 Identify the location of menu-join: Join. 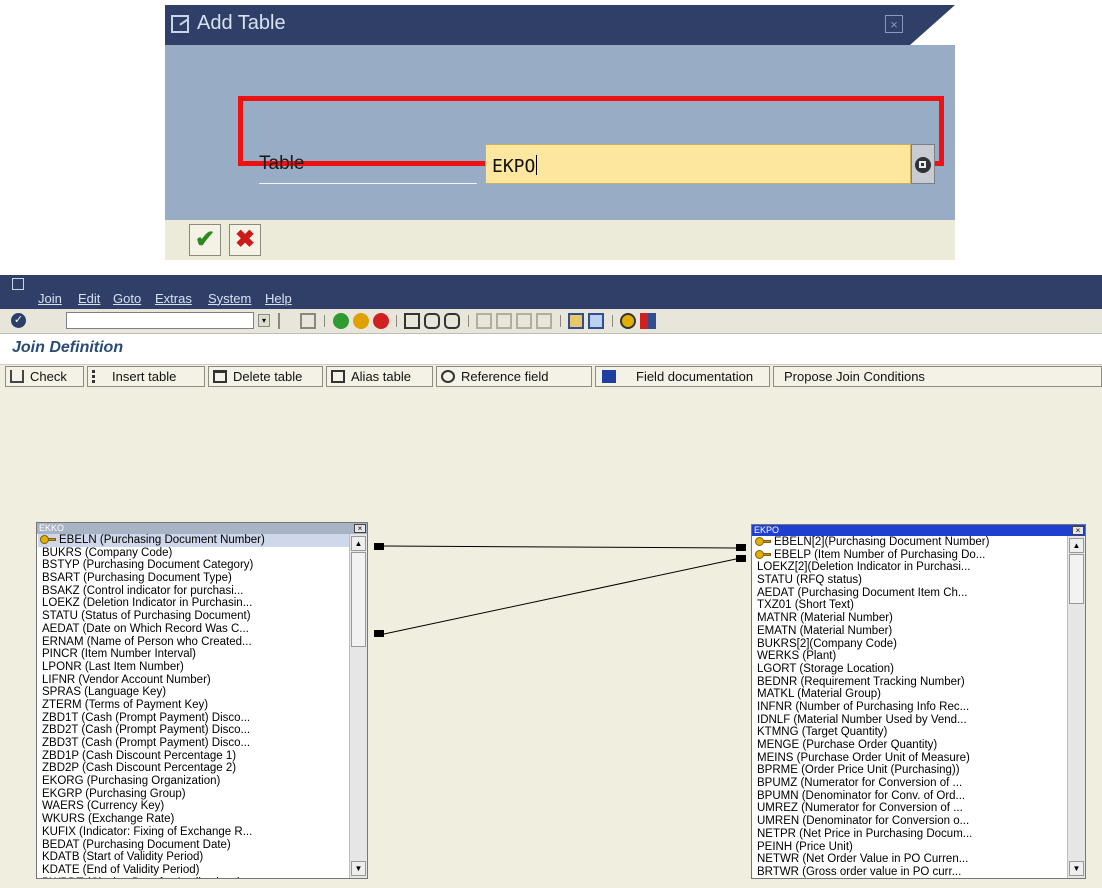
(50, 298).